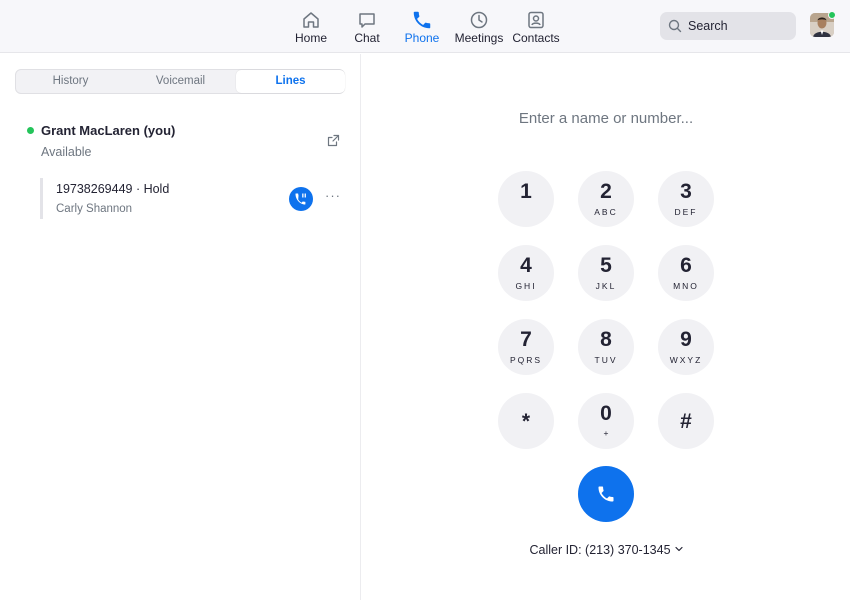  What do you see at coordinates (536, 20) in the screenshot?
I see `contacts-icon` at bounding box center [536, 20].